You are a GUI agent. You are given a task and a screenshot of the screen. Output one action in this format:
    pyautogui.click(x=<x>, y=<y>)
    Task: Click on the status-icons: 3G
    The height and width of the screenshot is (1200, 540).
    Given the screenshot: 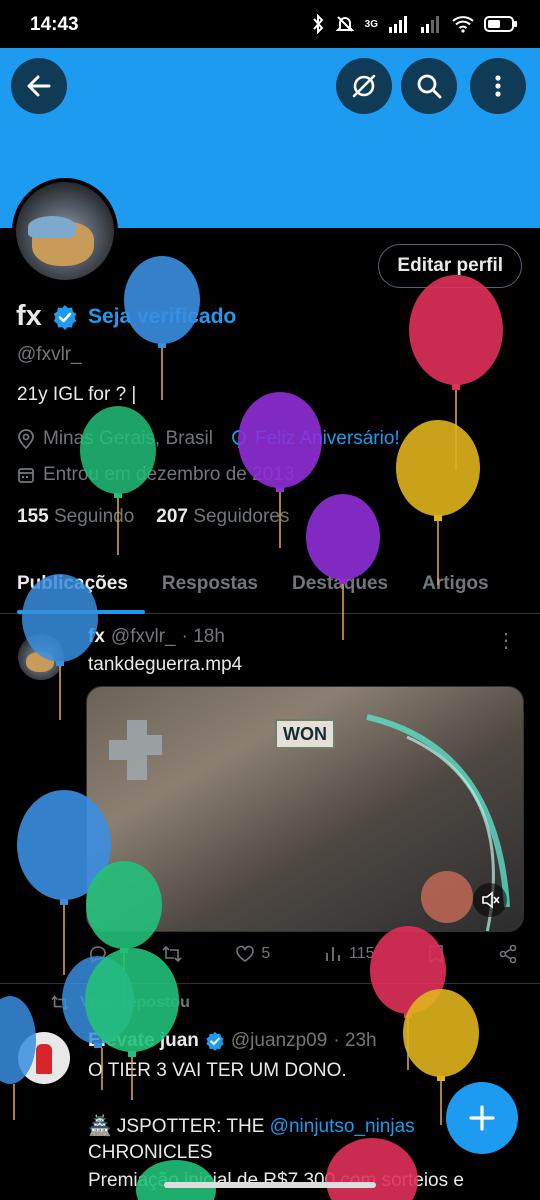 What is the action you would take?
    pyautogui.click(x=414, y=24)
    